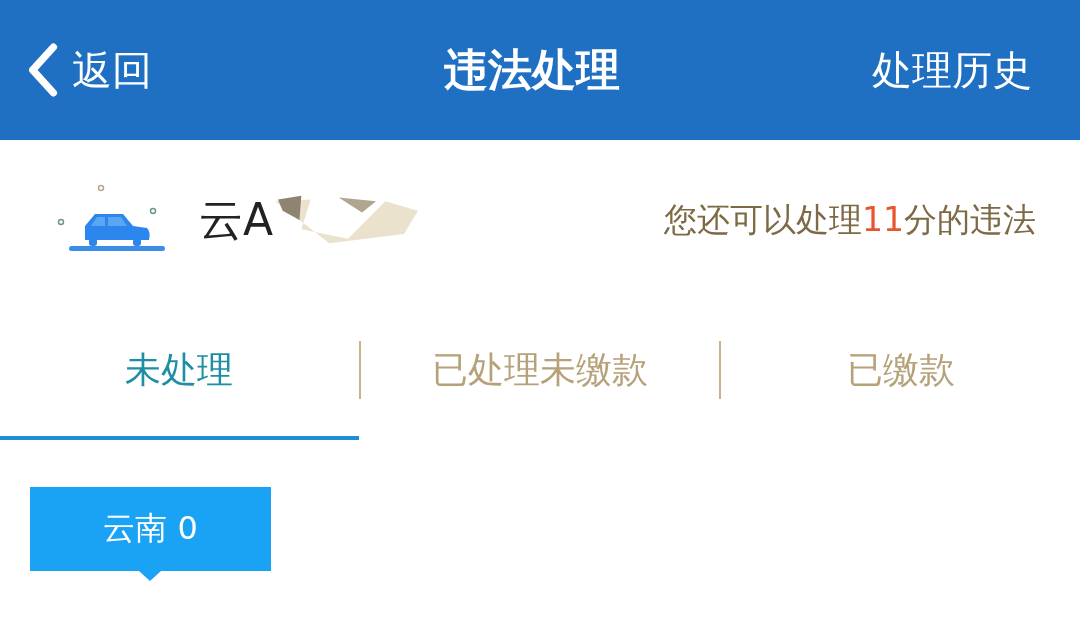  Describe the element at coordinates (850, 219) in the screenshot. I see `points-remaining-text: 您还可以处理11分的违法` at that location.